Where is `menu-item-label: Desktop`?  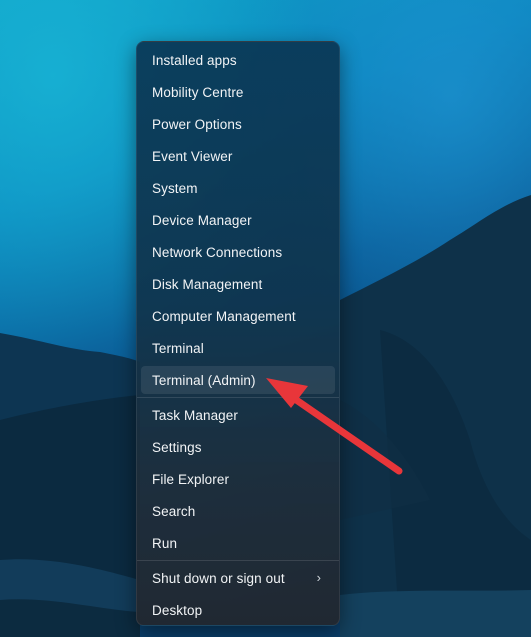
menu-item-label: Desktop is located at coordinates (177, 610).